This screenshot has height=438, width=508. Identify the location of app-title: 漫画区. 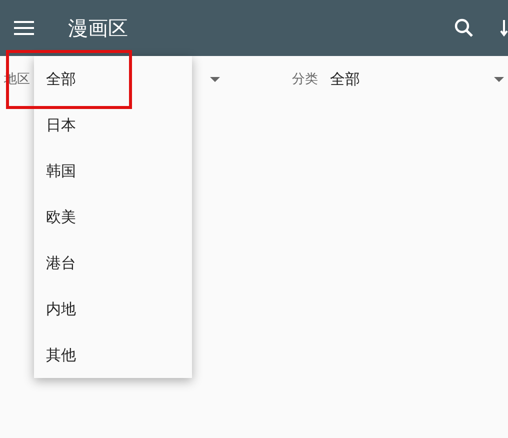
(98, 28).